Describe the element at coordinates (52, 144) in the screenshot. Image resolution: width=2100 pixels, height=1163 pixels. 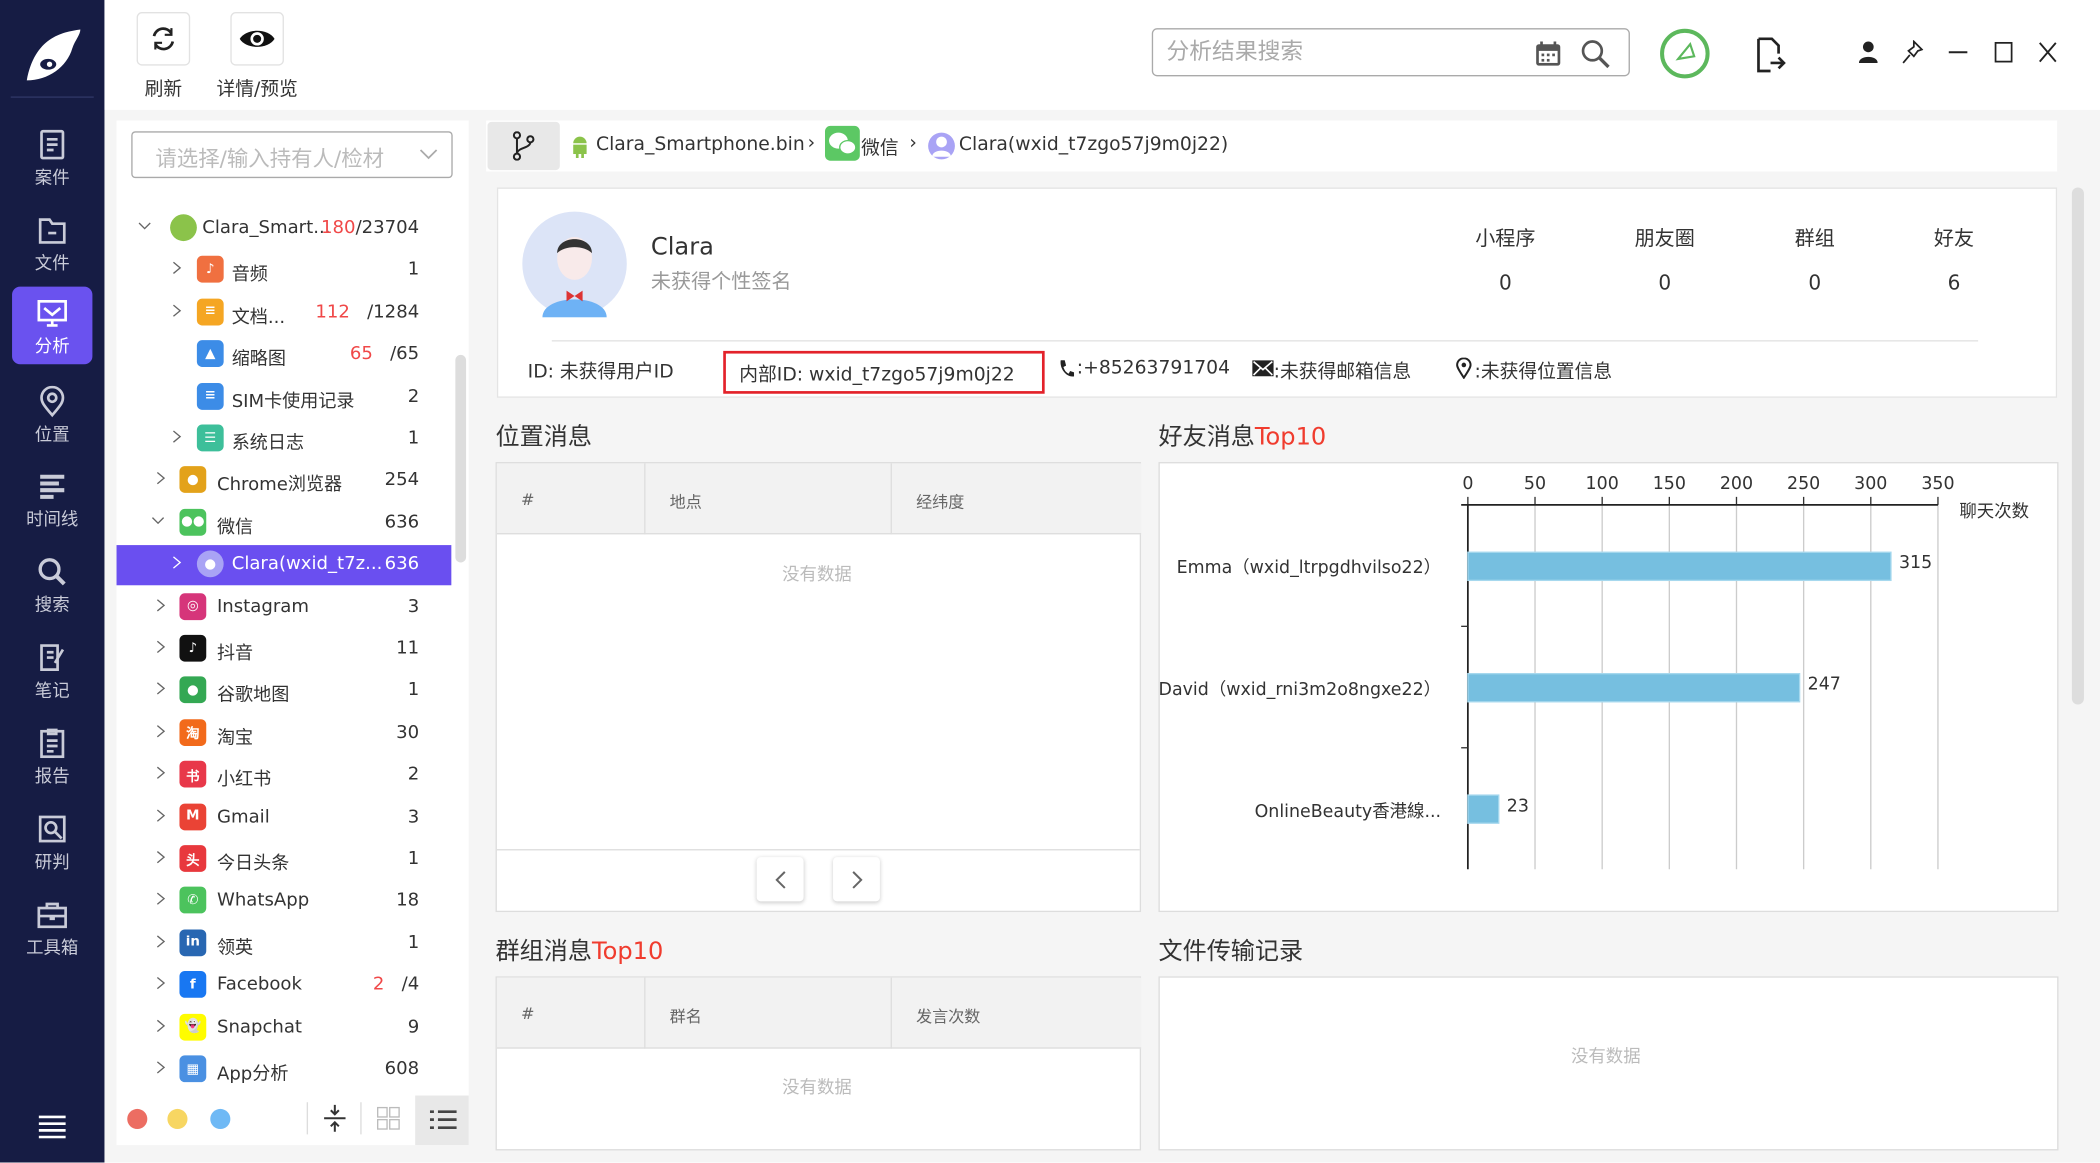
I see `case-icon` at that location.